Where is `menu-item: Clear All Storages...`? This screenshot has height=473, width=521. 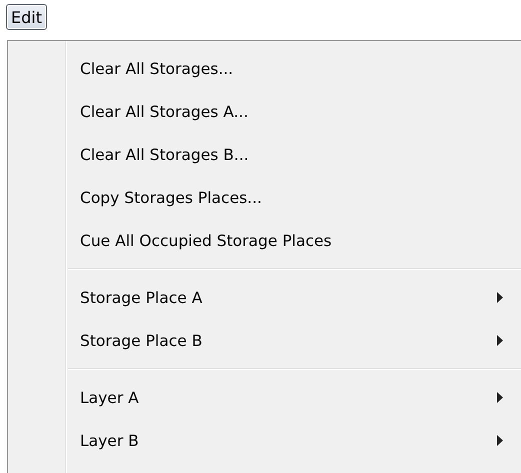 menu-item: Clear All Storages... is located at coordinates (264, 68).